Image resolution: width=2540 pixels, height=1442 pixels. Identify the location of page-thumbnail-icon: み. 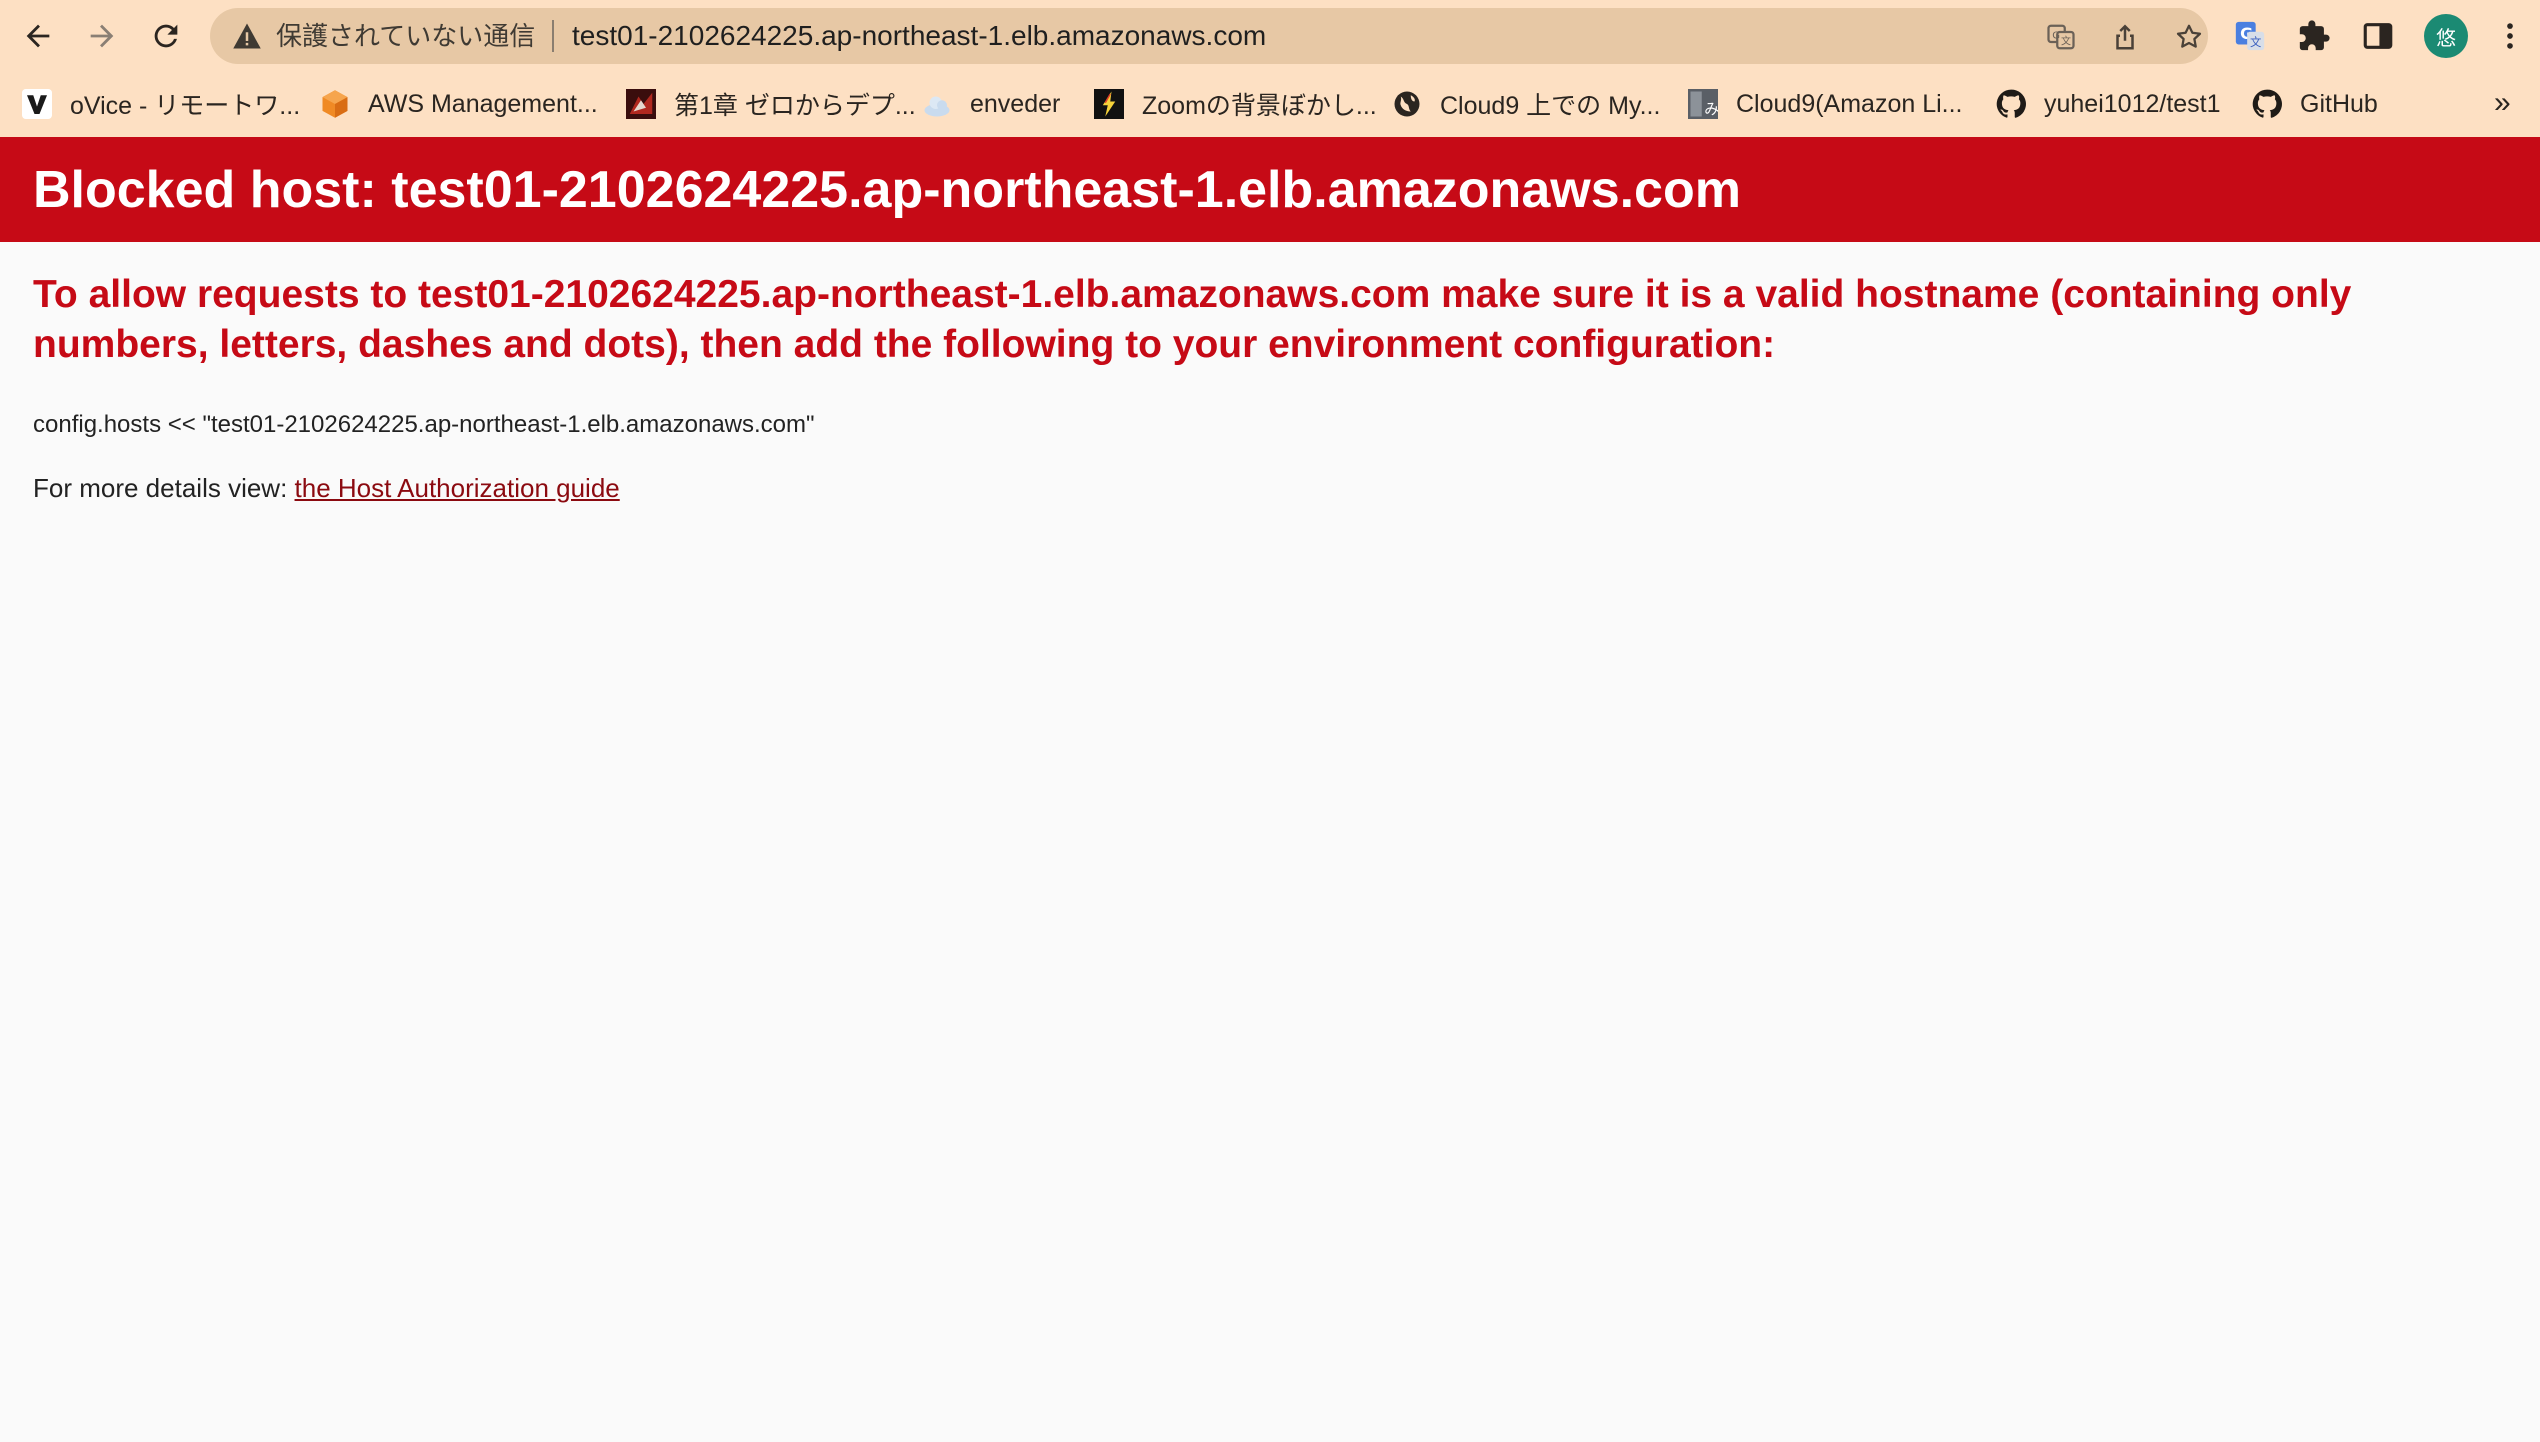
(1703, 104).